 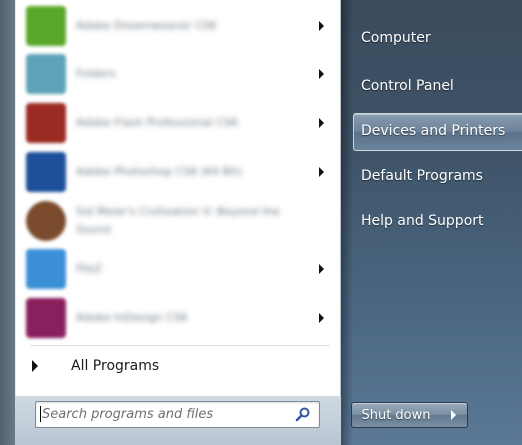 I want to click on default-programs-link: Default Programs, so click(x=422, y=176).